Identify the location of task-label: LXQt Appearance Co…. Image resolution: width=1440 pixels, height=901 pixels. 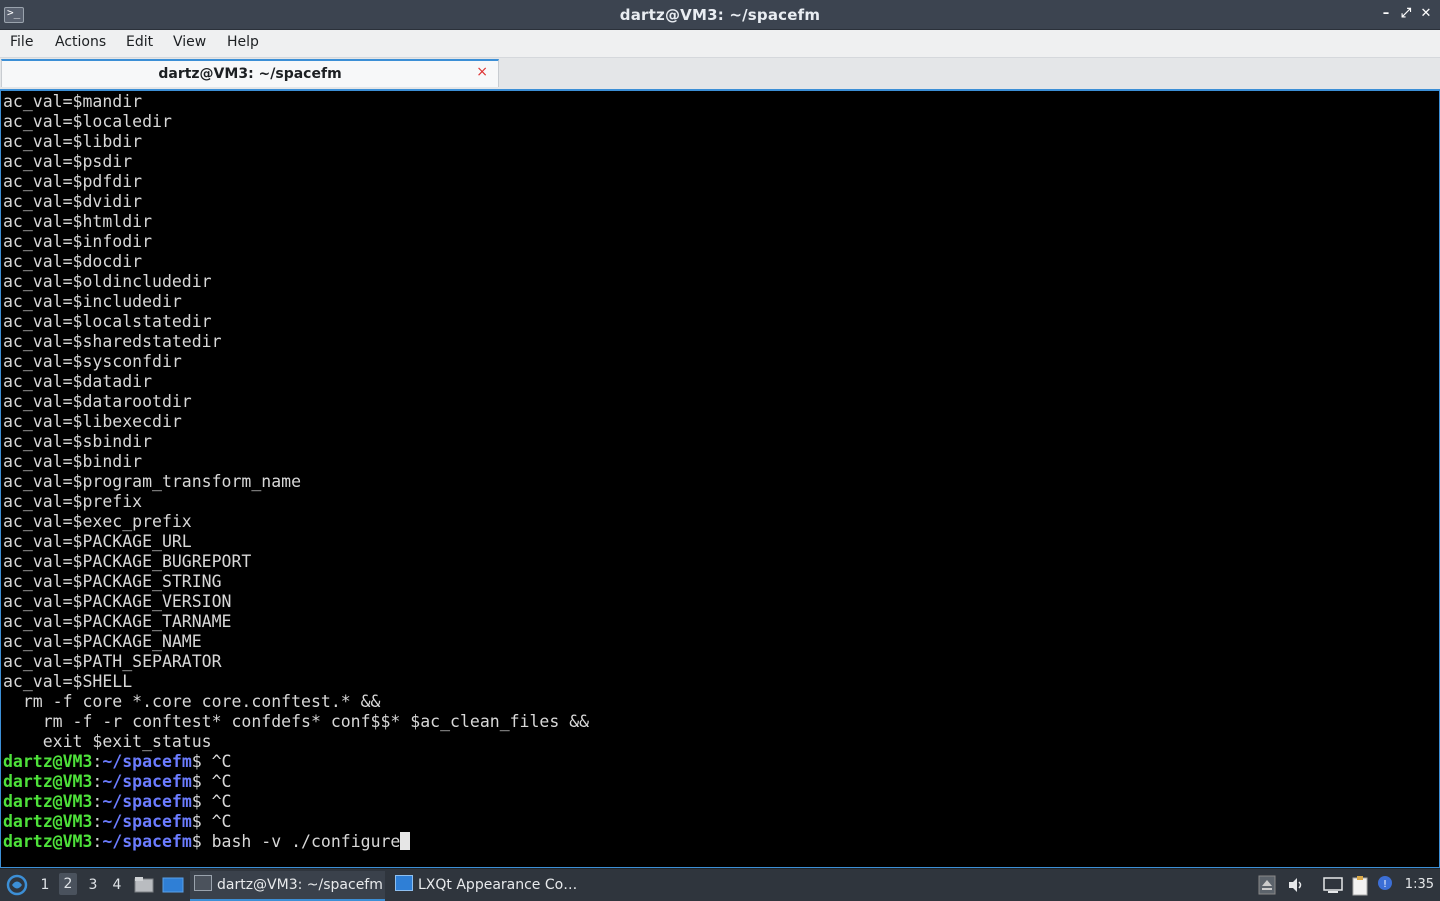
(498, 885).